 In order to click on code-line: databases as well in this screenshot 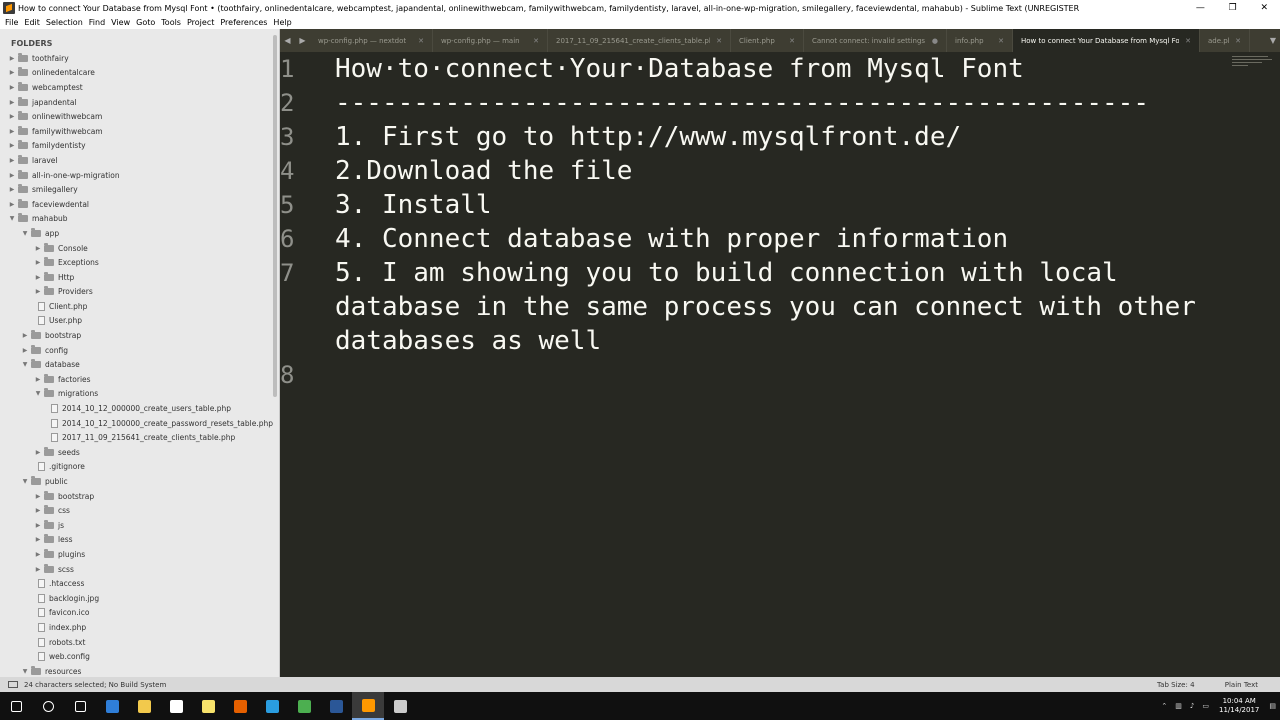, I will do `click(468, 341)`.